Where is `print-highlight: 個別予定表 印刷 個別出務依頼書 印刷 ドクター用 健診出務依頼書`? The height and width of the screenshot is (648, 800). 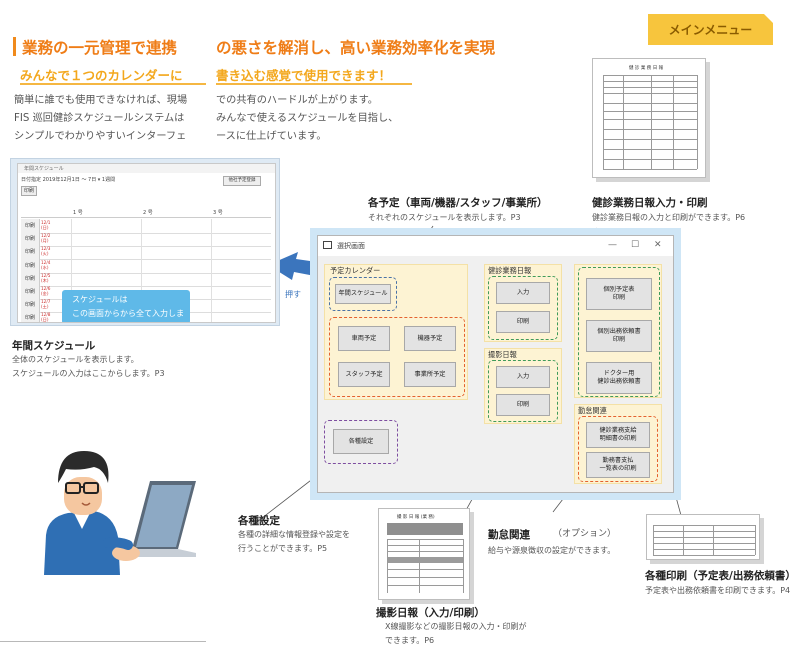 print-highlight: 個別予定表 印刷 個別出務依頼書 印刷 ドクター用 健診出務依頼書 is located at coordinates (619, 332).